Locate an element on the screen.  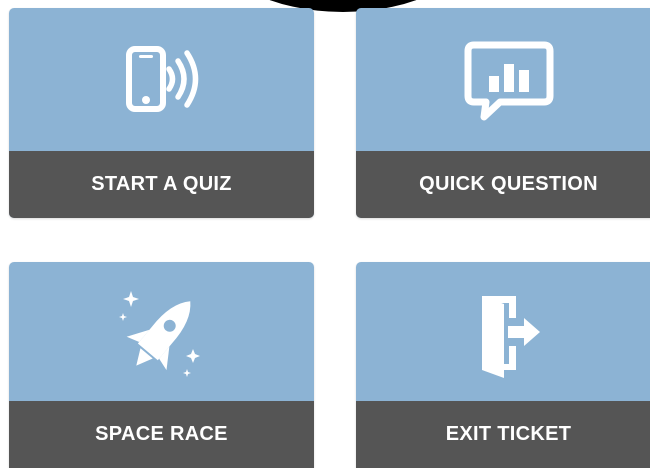
chat-bar-chart-icon is located at coordinates (508, 80).